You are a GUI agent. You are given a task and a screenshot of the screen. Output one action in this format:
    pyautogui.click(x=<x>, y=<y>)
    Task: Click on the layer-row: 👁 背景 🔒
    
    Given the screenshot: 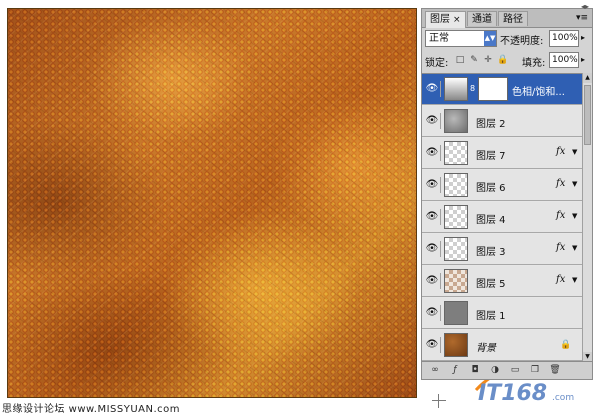 What is the action you would take?
    pyautogui.click(x=502, y=345)
    